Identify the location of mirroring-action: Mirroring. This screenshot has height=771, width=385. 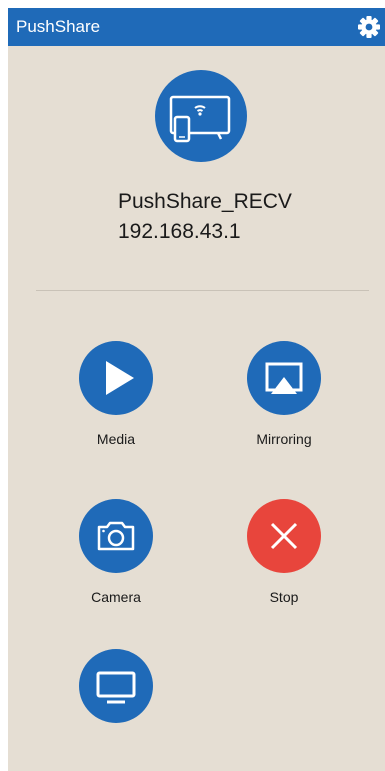
(284, 394).